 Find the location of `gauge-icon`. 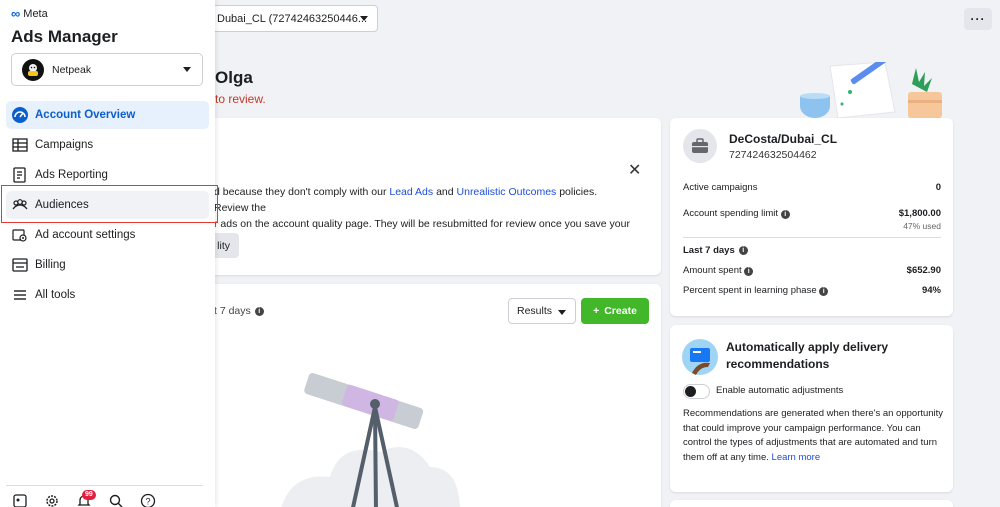

gauge-icon is located at coordinates (20, 115).